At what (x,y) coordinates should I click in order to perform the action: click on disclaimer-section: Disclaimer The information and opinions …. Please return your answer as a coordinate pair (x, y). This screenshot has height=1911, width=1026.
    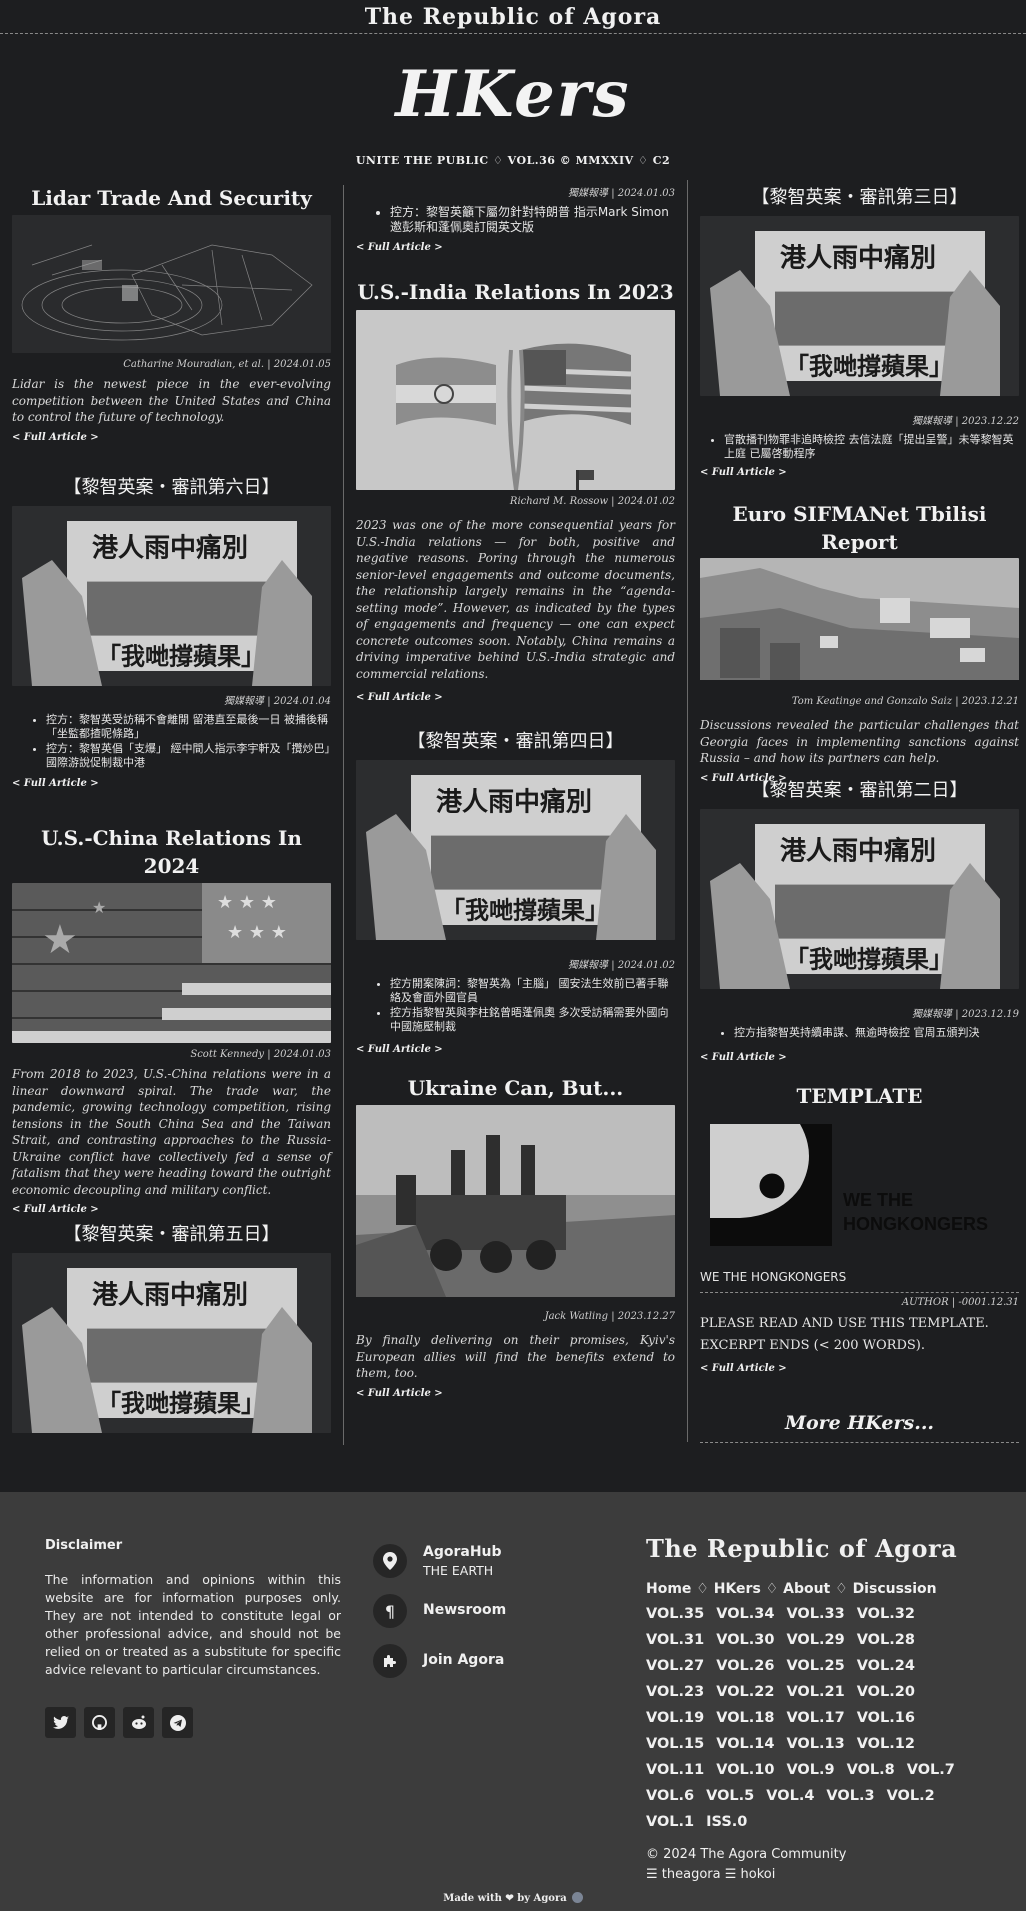
    Looking at the image, I should click on (193, 1638).